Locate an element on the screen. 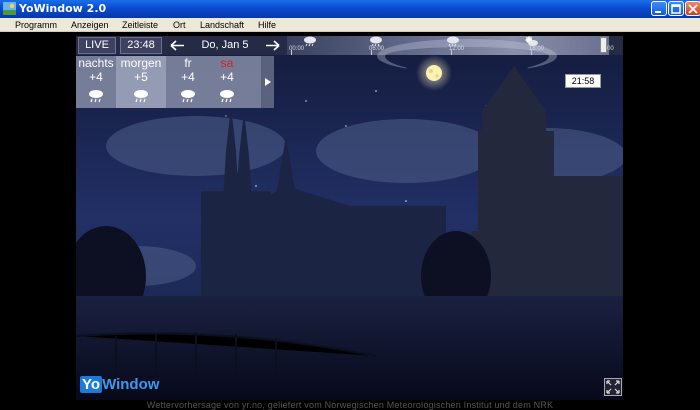 This screenshot has height=410, width=700. yowindow-logo: Yo Window is located at coordinates (119, 384).